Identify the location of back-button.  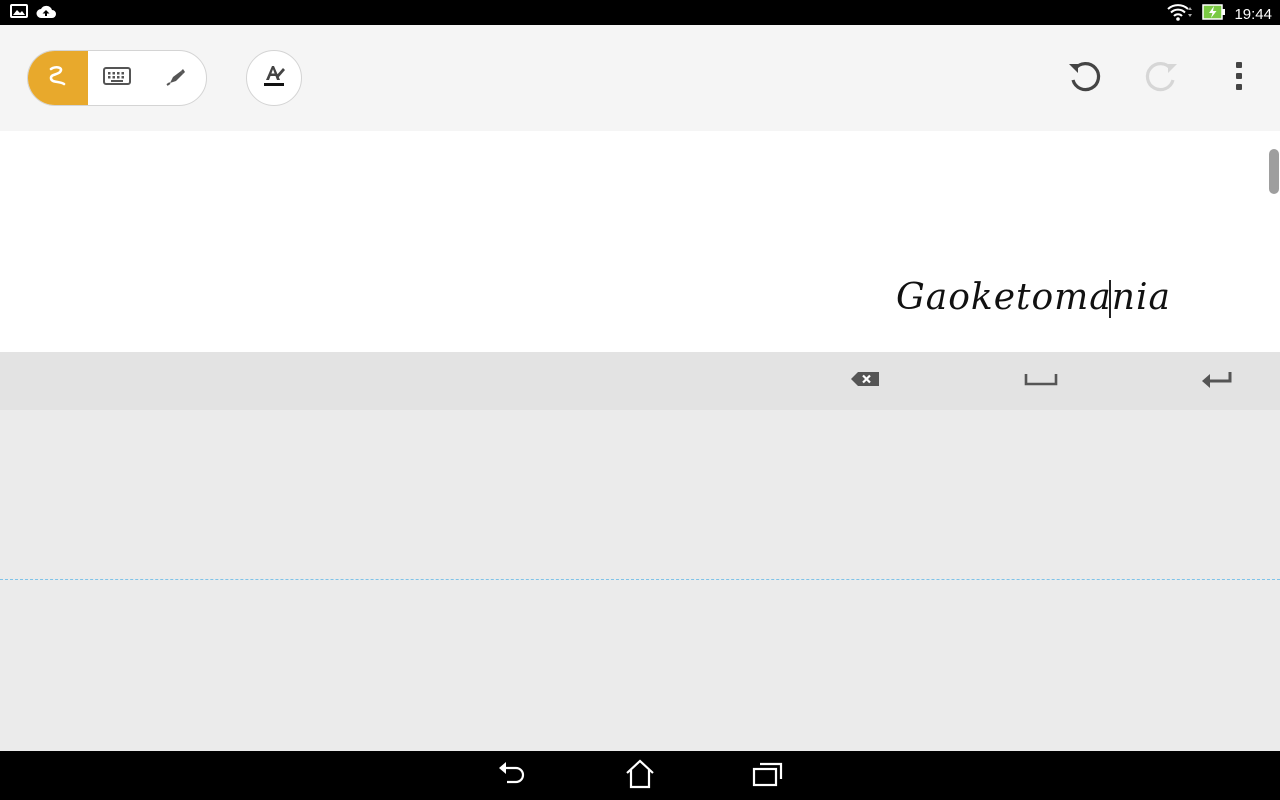
(512, 776).